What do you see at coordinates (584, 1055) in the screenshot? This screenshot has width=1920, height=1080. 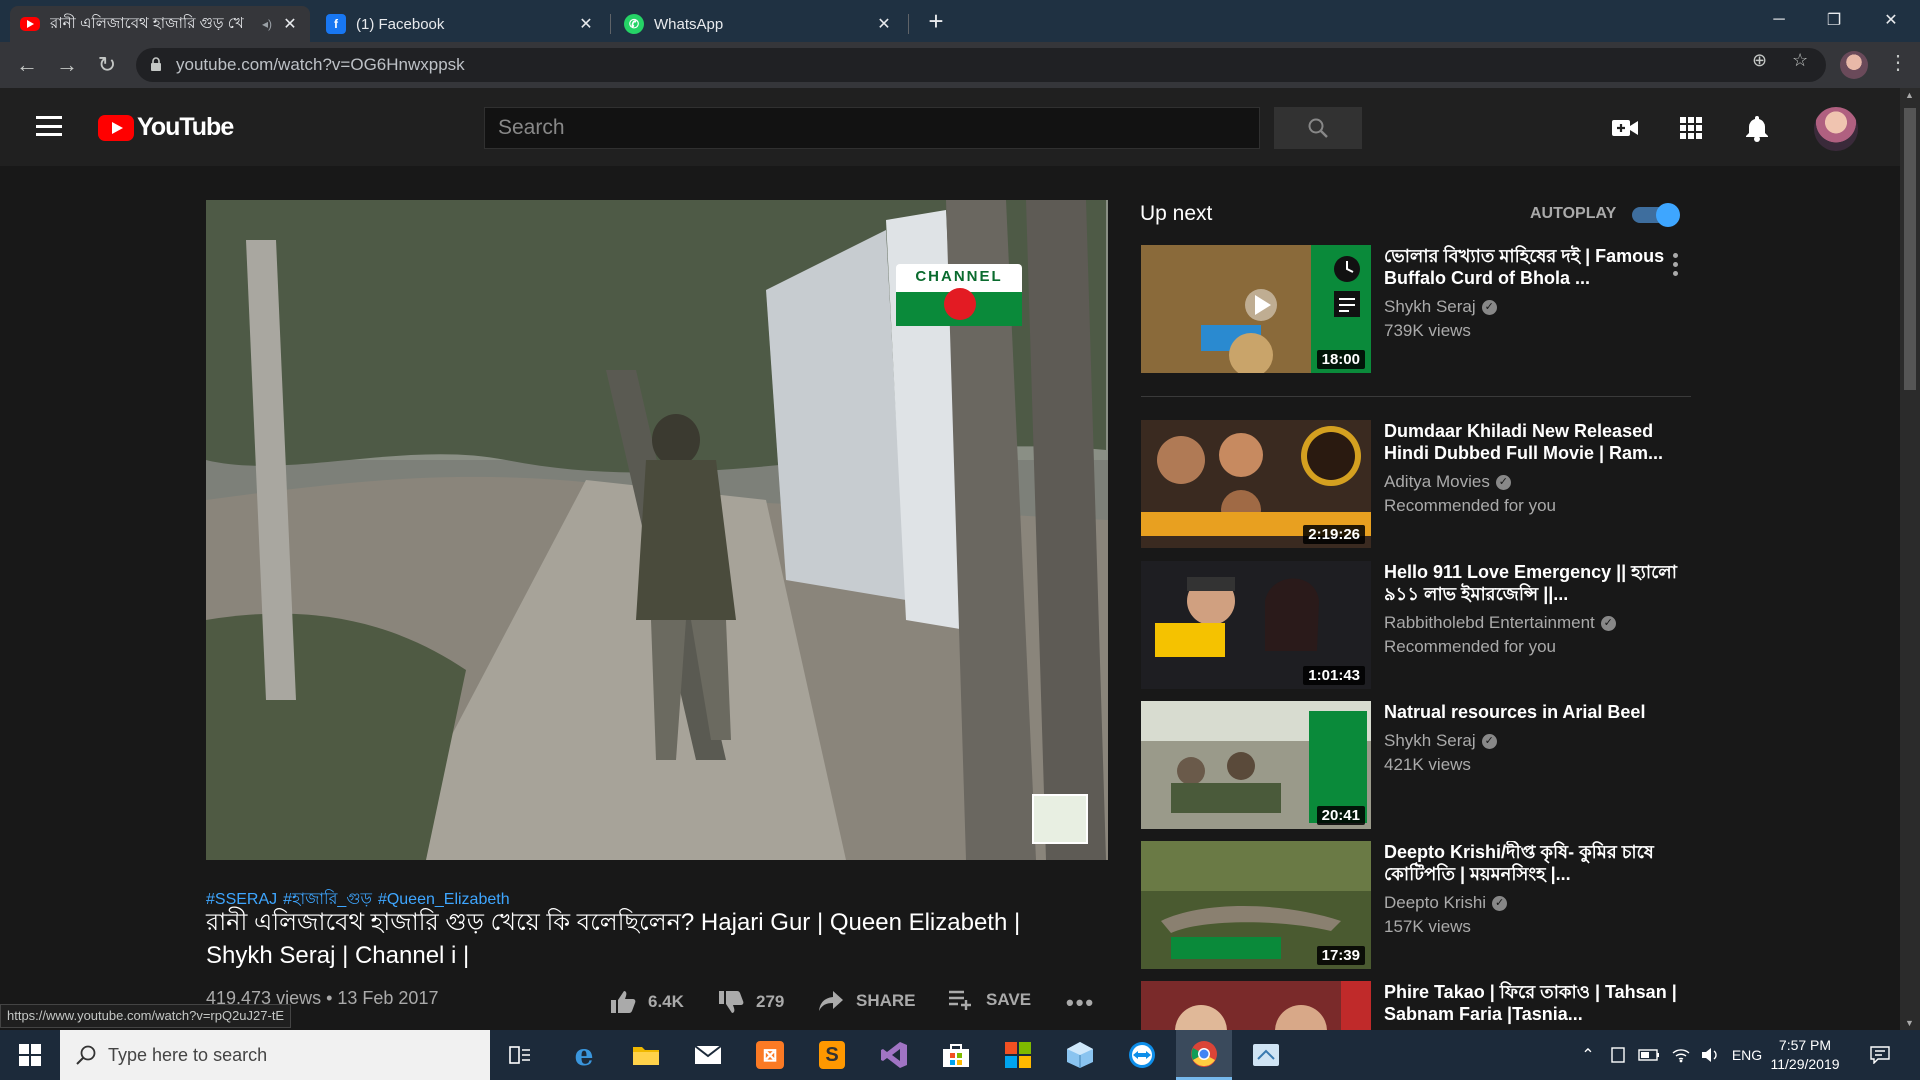 I see `edge-browser-icon: e` at bounding box center [584, 1055].